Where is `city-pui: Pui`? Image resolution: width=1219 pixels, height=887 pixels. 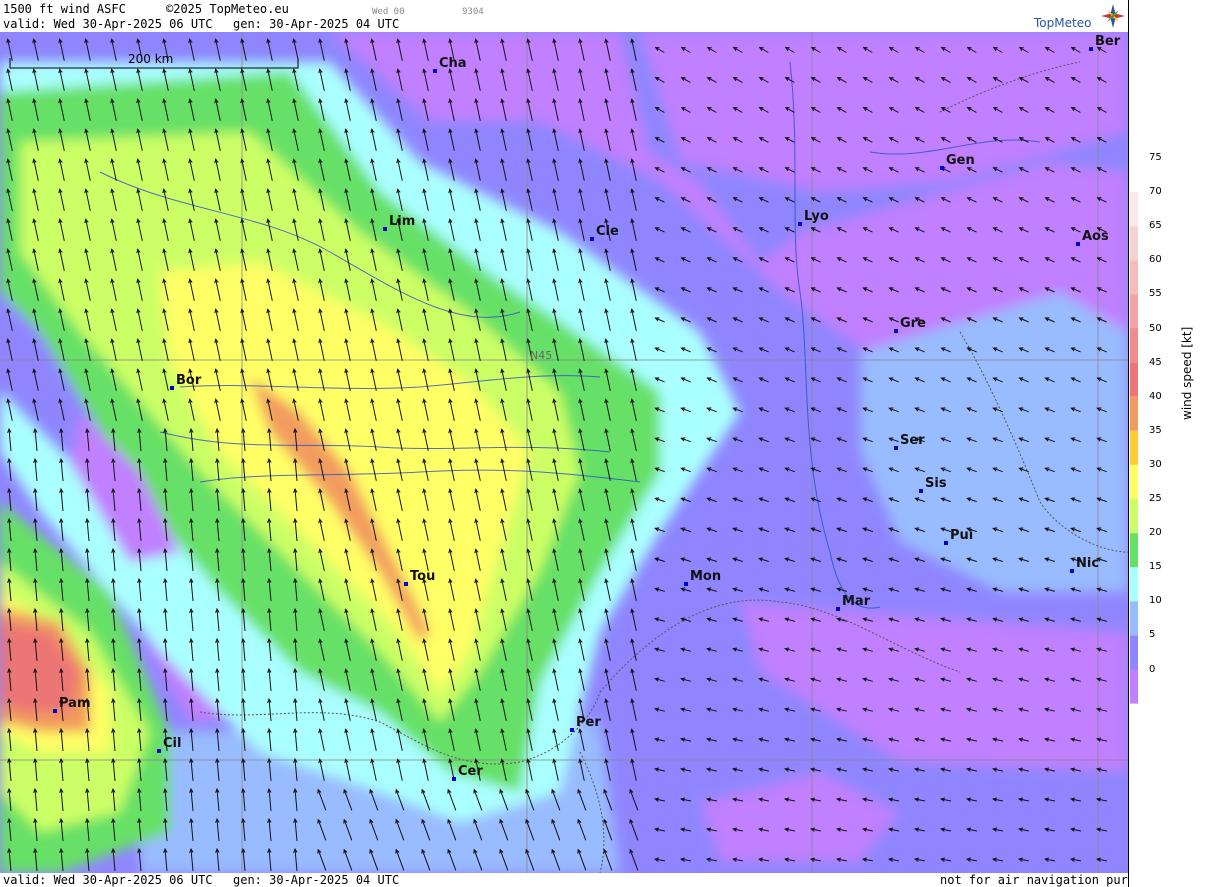
city-pui: Pui is located at coordinates (958, 536).